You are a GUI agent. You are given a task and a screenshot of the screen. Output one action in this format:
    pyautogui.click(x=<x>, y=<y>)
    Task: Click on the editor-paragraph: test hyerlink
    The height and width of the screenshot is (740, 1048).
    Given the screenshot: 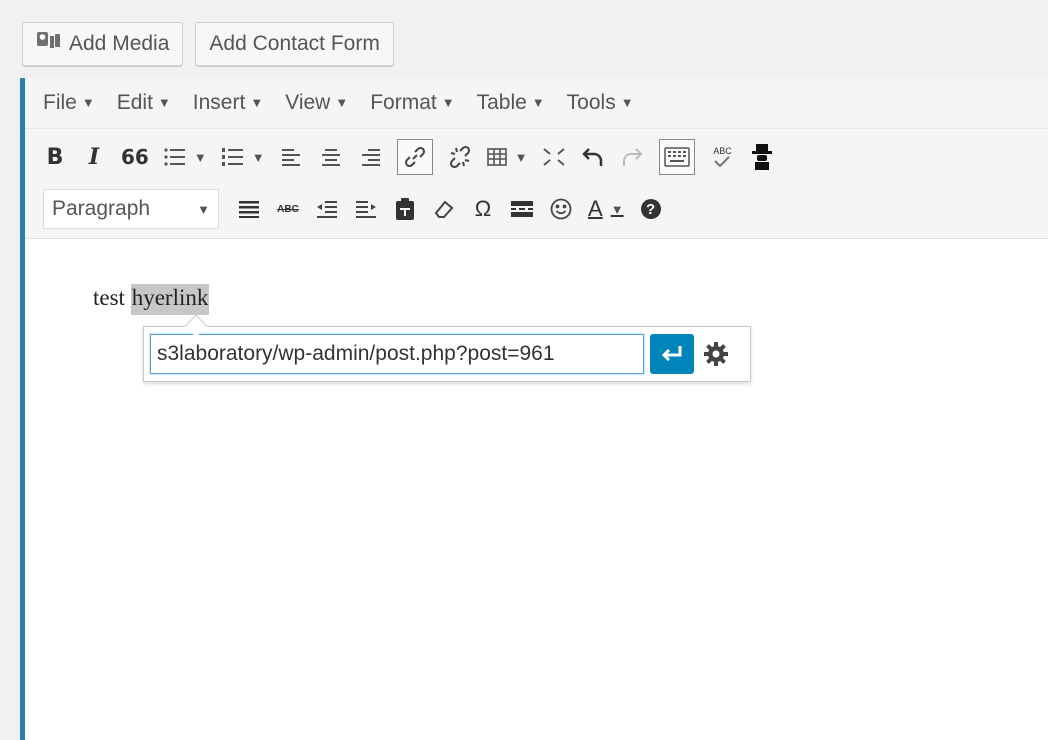 What is the action you would take?
    pyautogui.click(x=151, y=299)
    